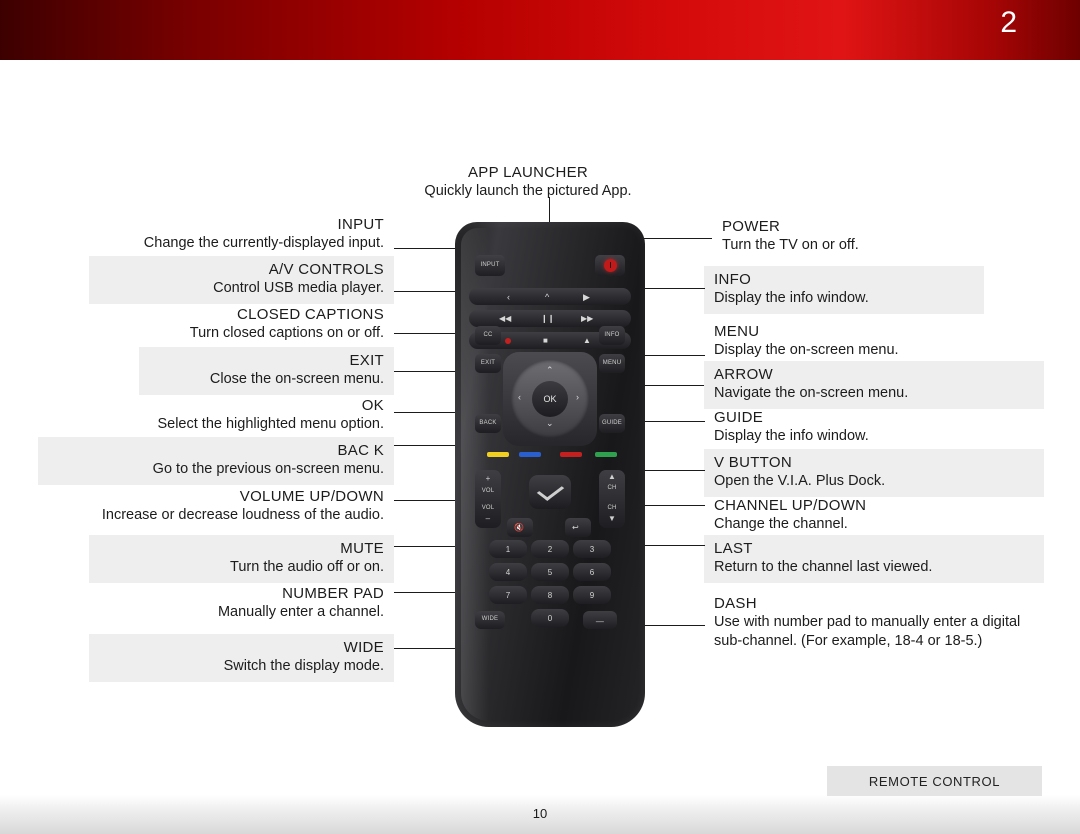 The image size is (1080, 834). What do you see at coordinates (823, 567) in the screenshot?
I see `callout-desc: Return to the channel last viewed.` at bounding box center [823, 567].